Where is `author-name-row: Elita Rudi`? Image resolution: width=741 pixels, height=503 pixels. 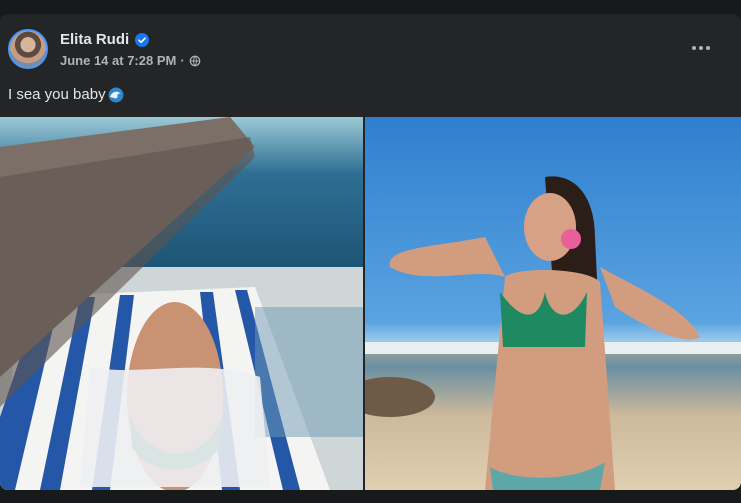 author-name-row: Elita Rudi is located at coordinates (105, 39).